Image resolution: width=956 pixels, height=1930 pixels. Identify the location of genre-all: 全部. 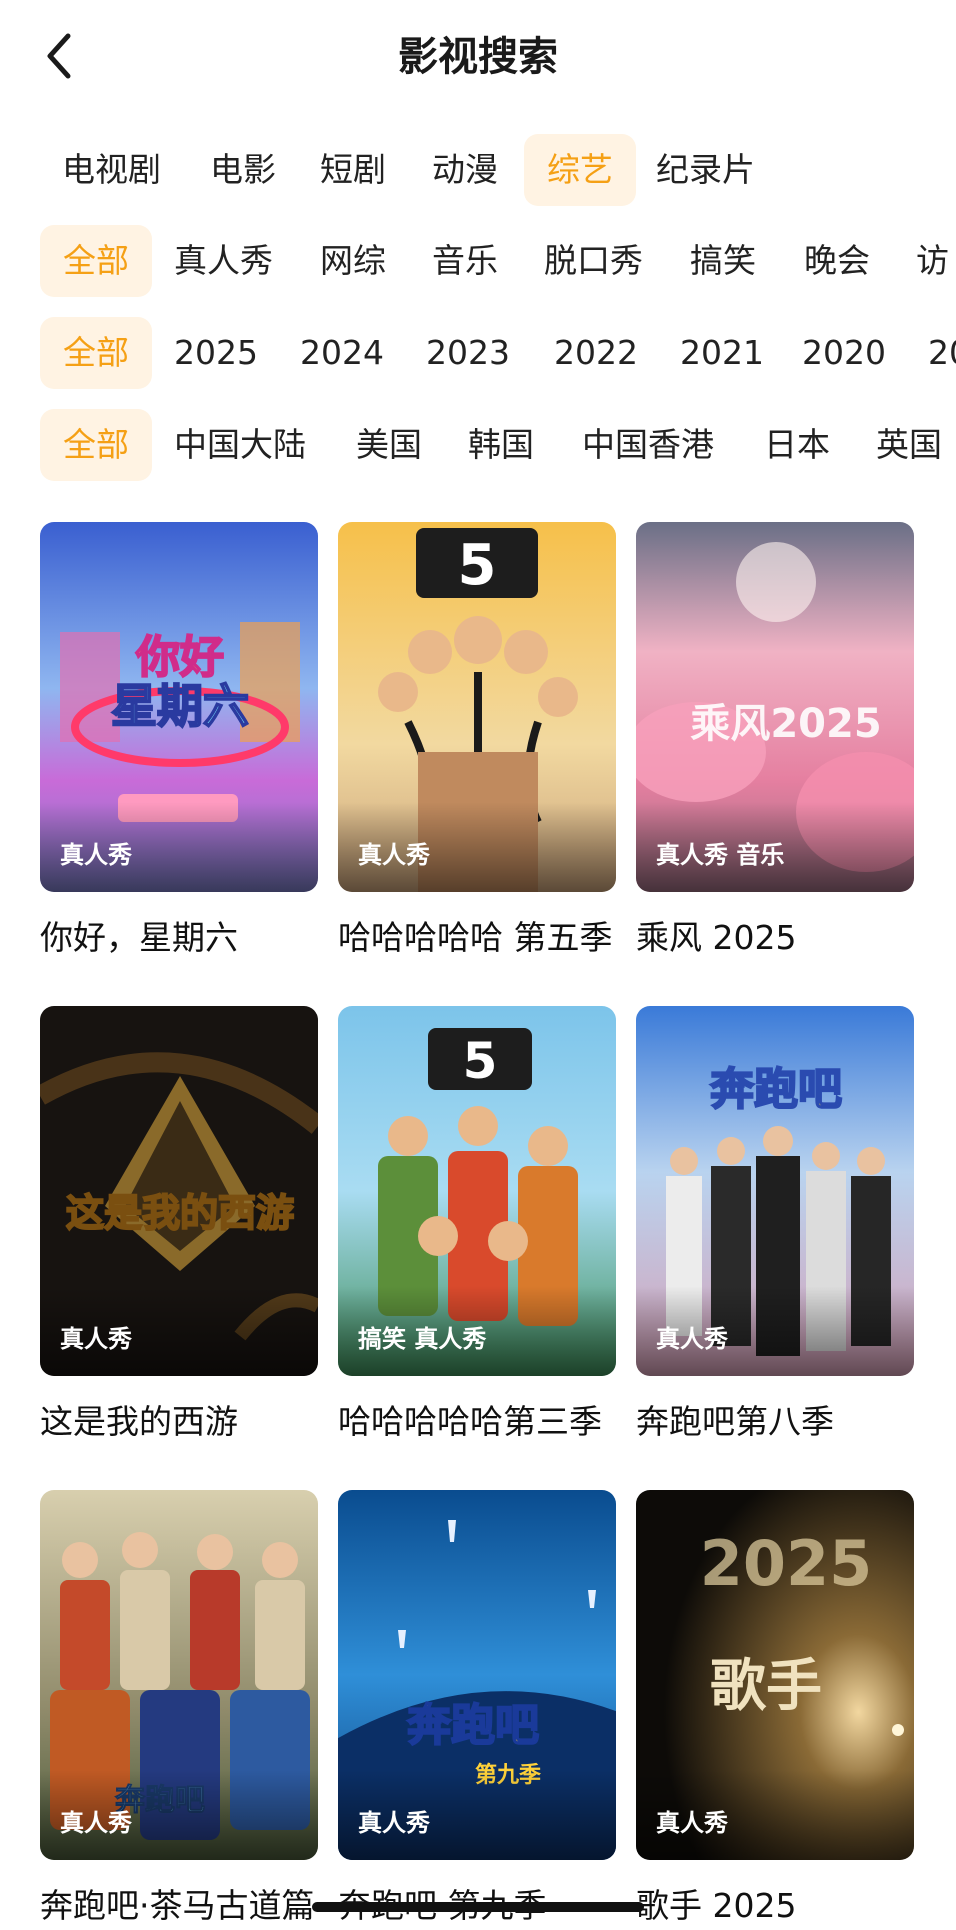
(96, 261).